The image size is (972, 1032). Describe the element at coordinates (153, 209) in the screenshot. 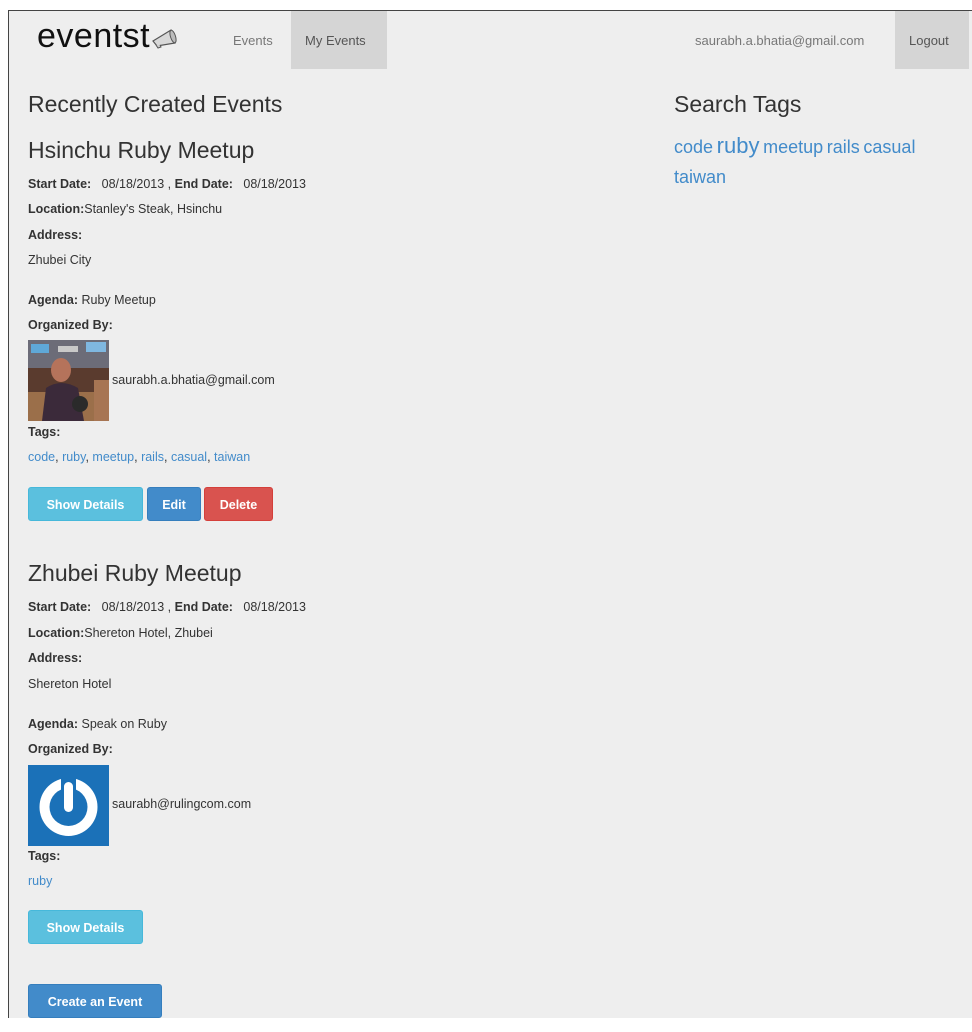

I see `location-value: Stanley's Steak, Hsinchu` at that location.